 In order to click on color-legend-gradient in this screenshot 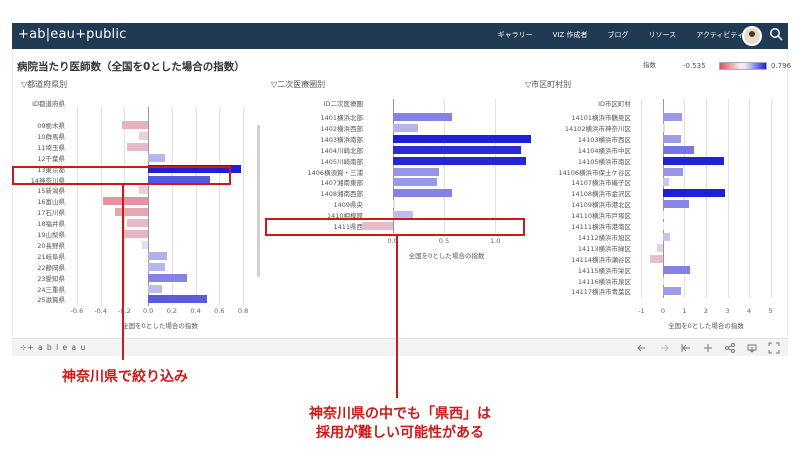, I will do `click(743, 66)`.